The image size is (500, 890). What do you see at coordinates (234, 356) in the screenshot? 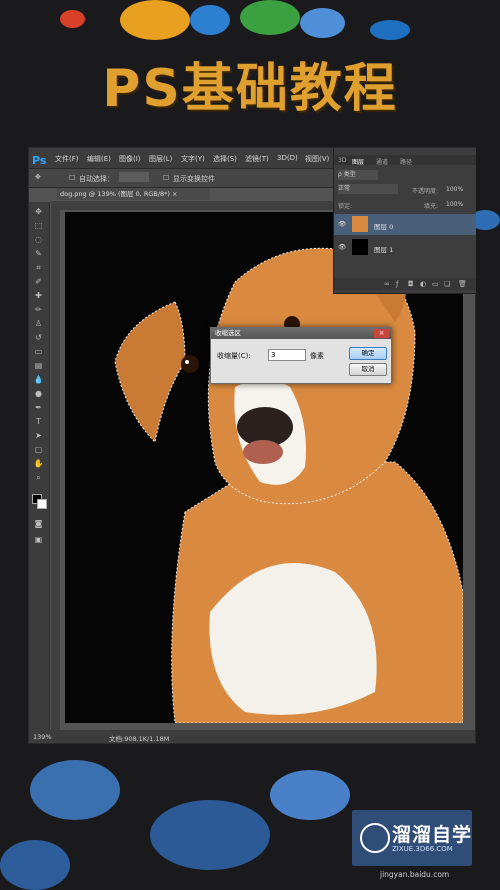
I see `contract-amount-label: 收缩量(C):` at bounding box center [234, 356].